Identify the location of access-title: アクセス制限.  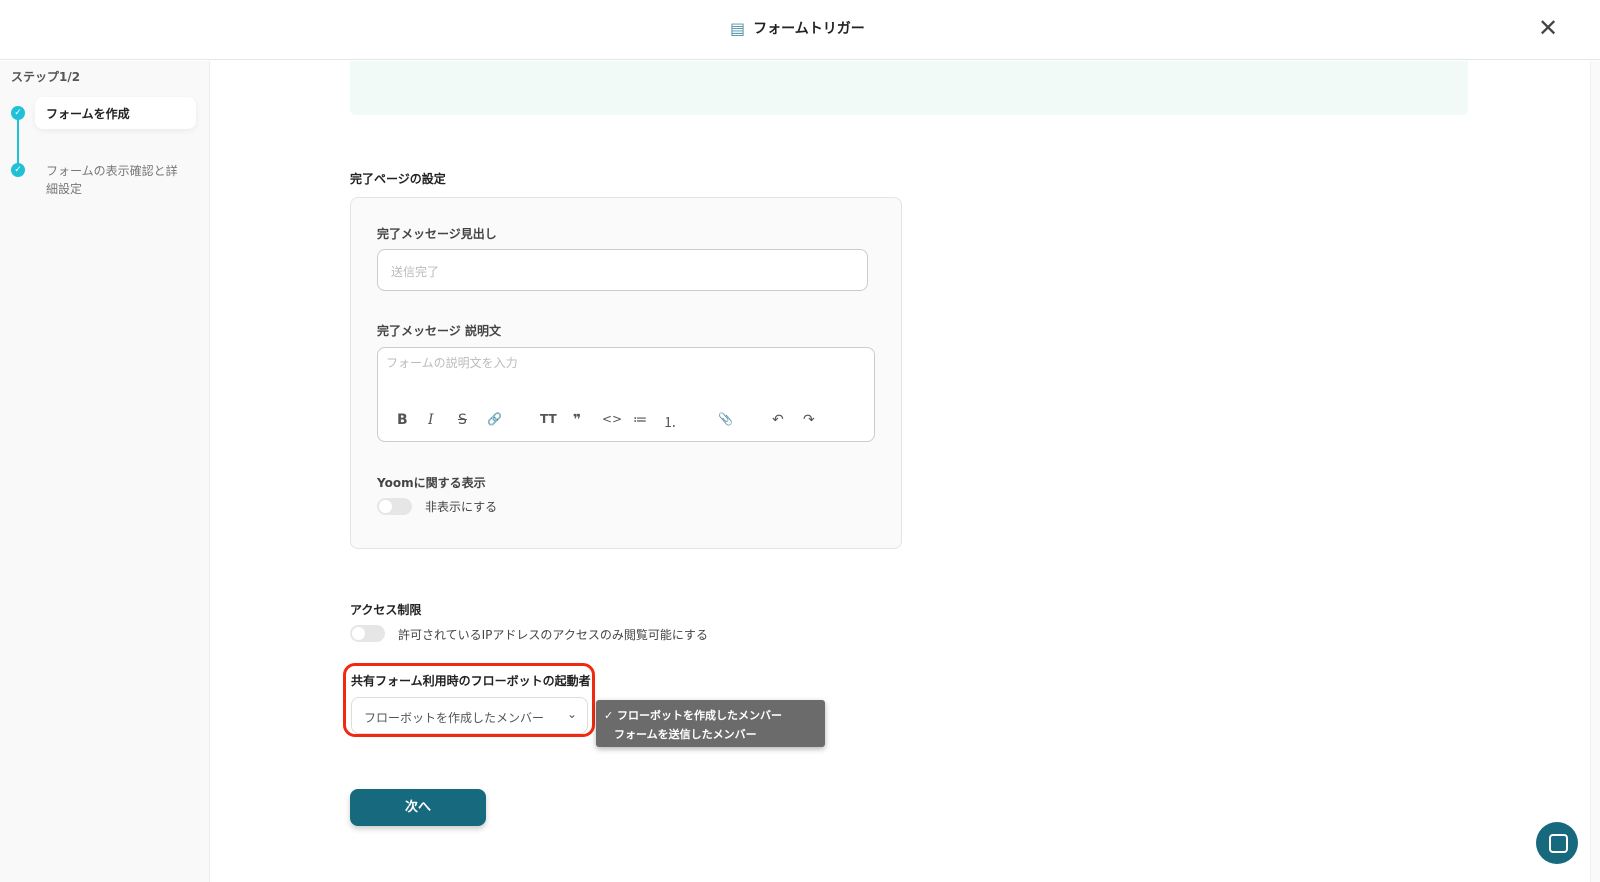
(386, 610).